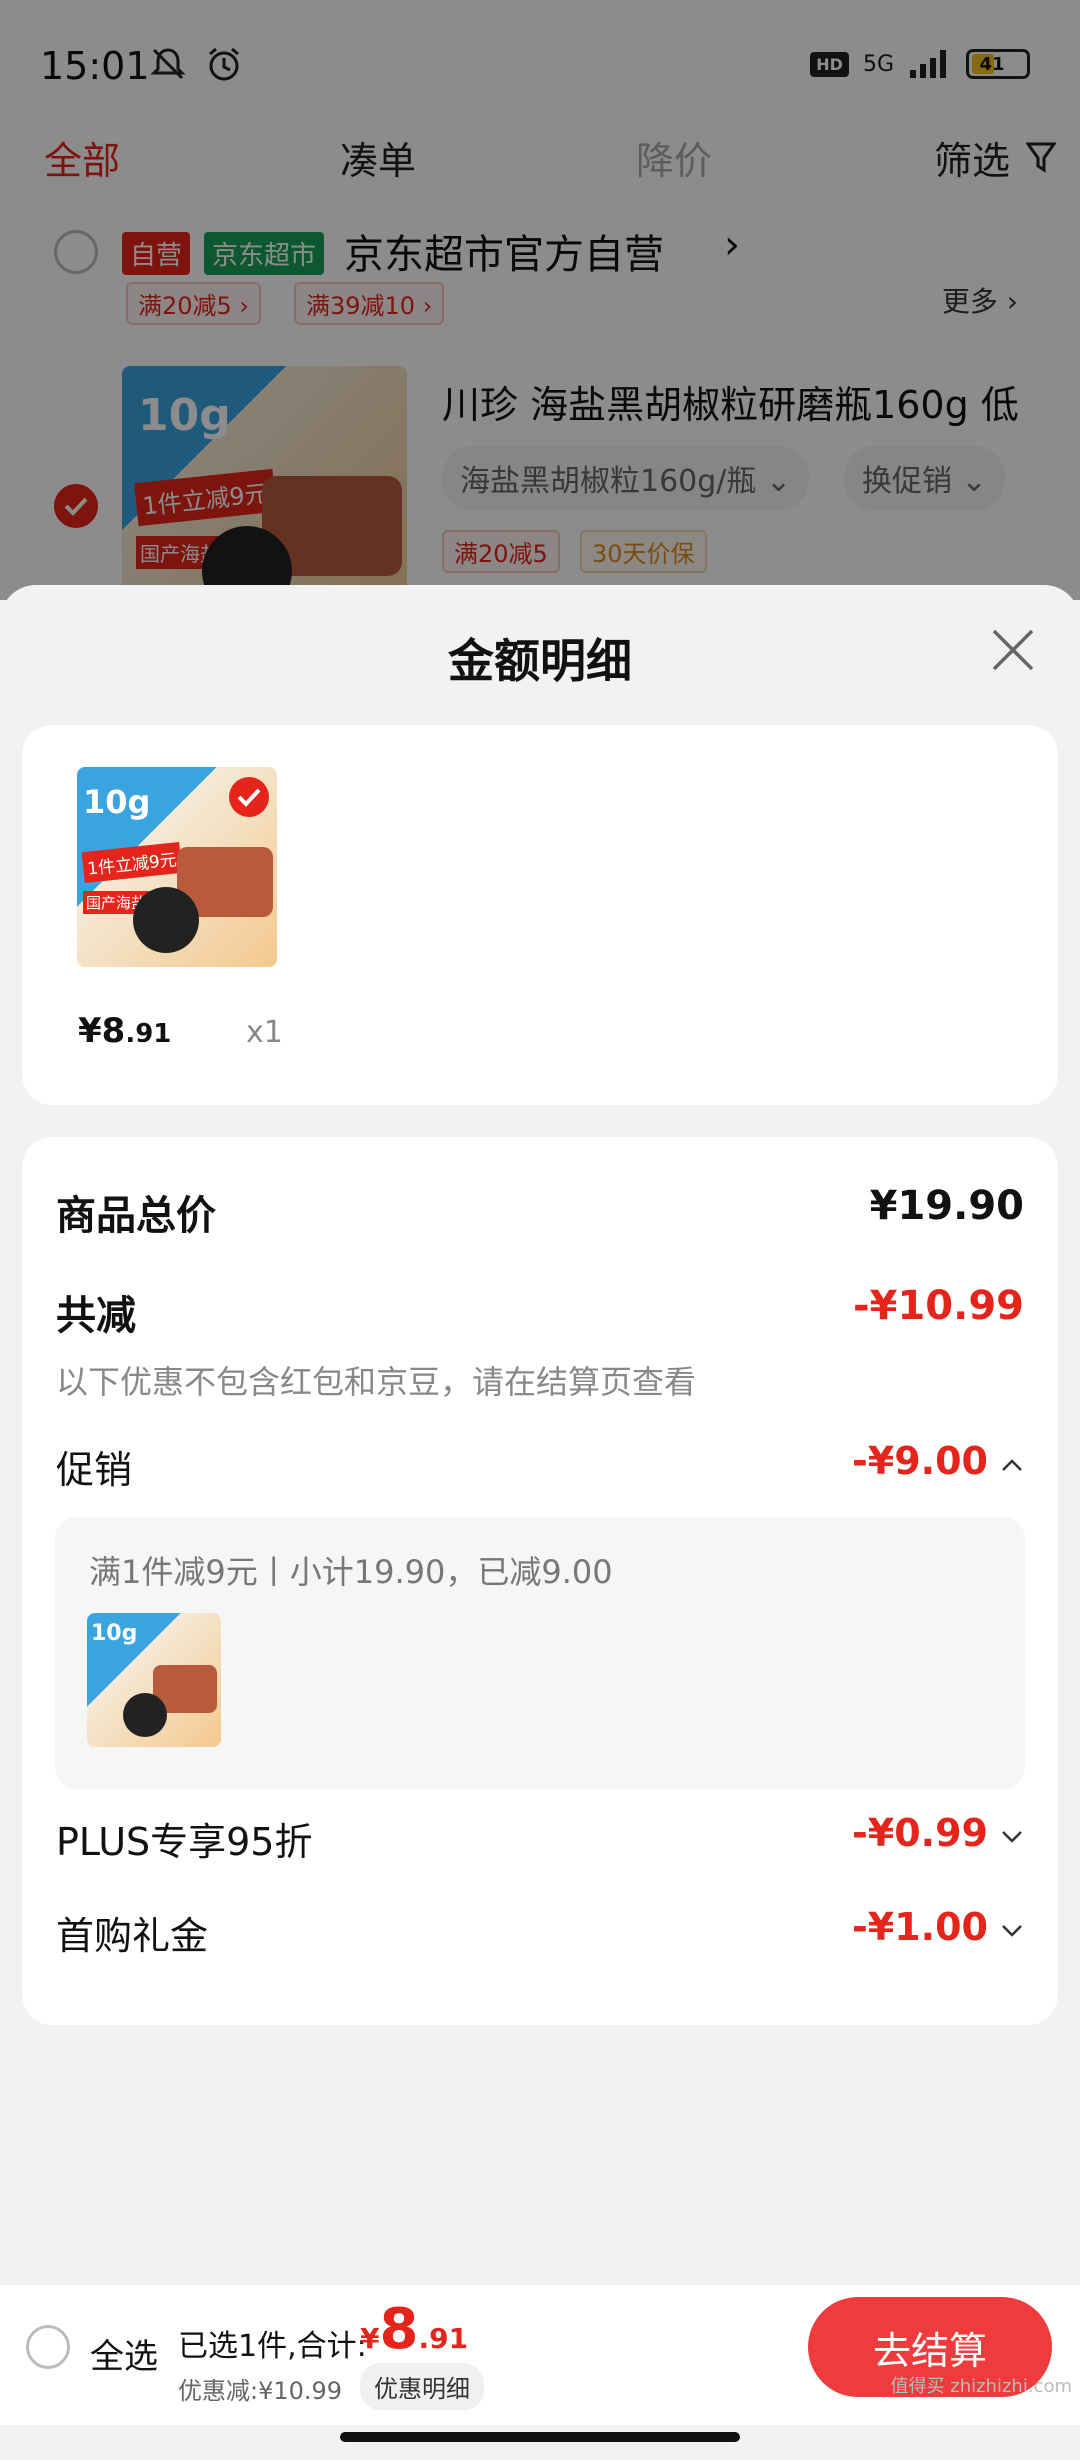 The height and width of the screenshot is (2460, 1080). Describe the element at coordinates (249, 797) in the screenshot. I see `selected-check-icon` at that location.